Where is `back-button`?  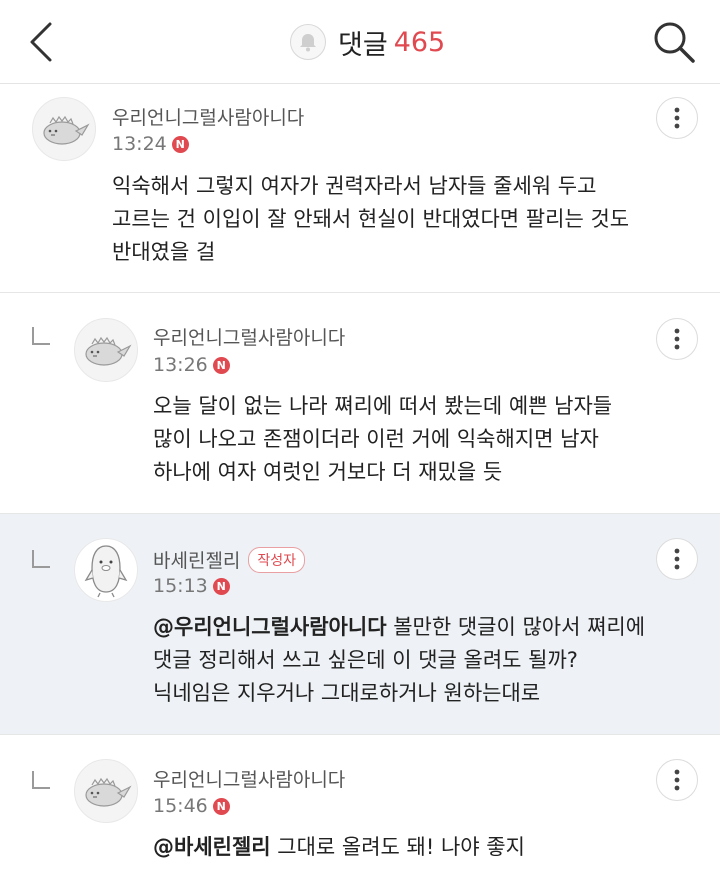
back-button is located at coordinates (42, 42).